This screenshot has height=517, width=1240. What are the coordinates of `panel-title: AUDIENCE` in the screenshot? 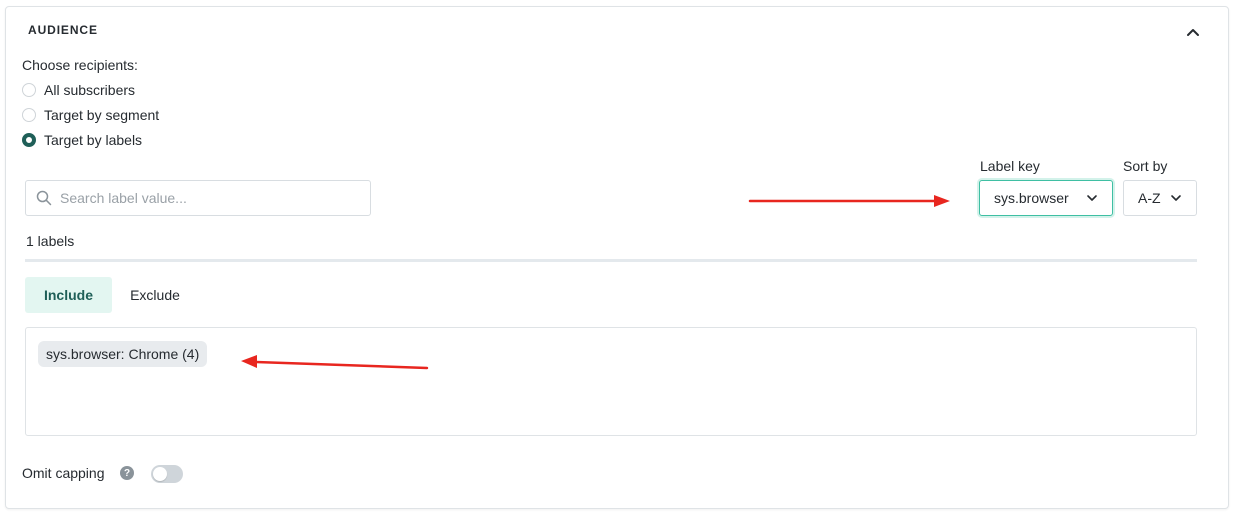 It's located at (63, 30).